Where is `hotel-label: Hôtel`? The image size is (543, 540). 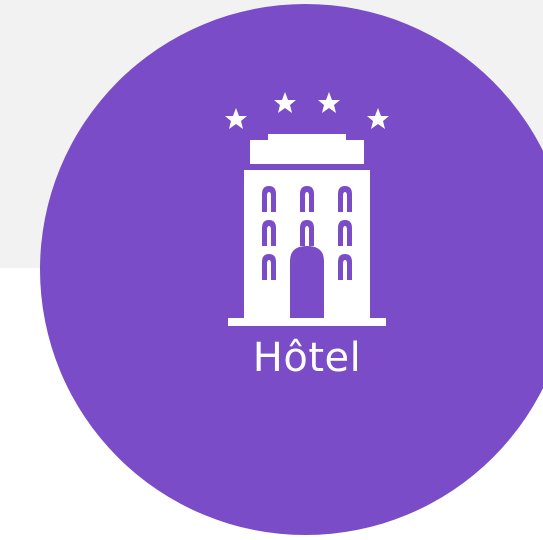
hotel-label: Hôtel is located at coordinates (307, 358).